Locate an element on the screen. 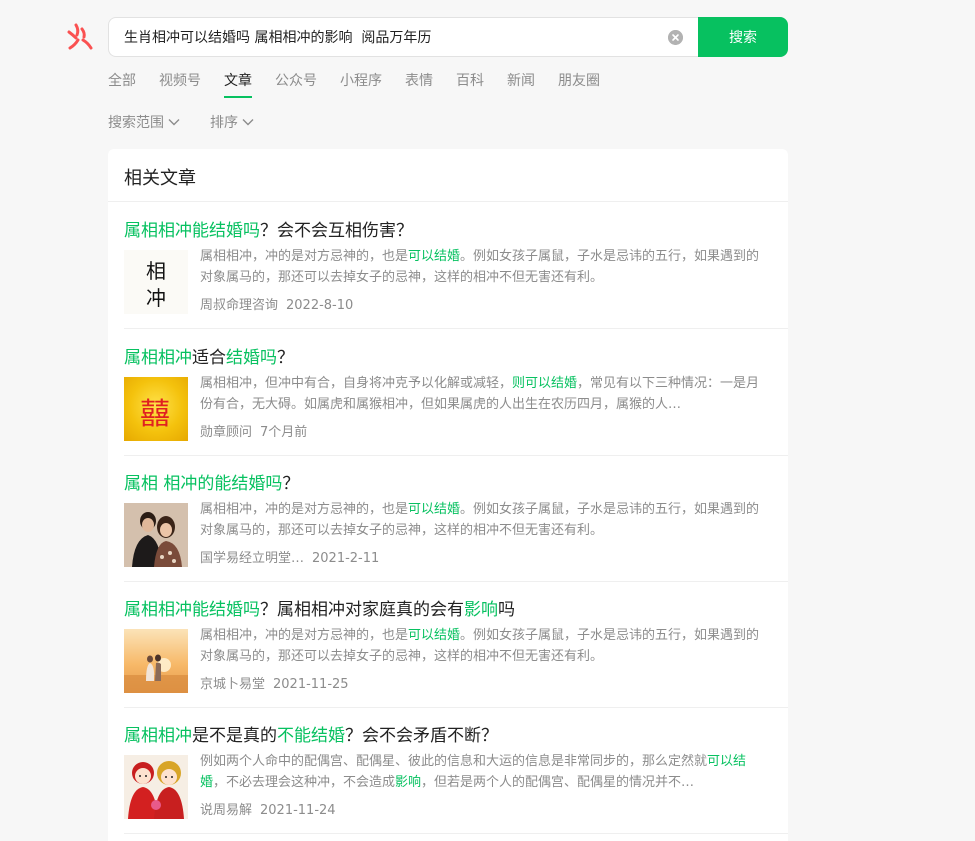 This screenshot has height=841, width=975. tab-news: 新闻 is located at coordinates (521, 84).